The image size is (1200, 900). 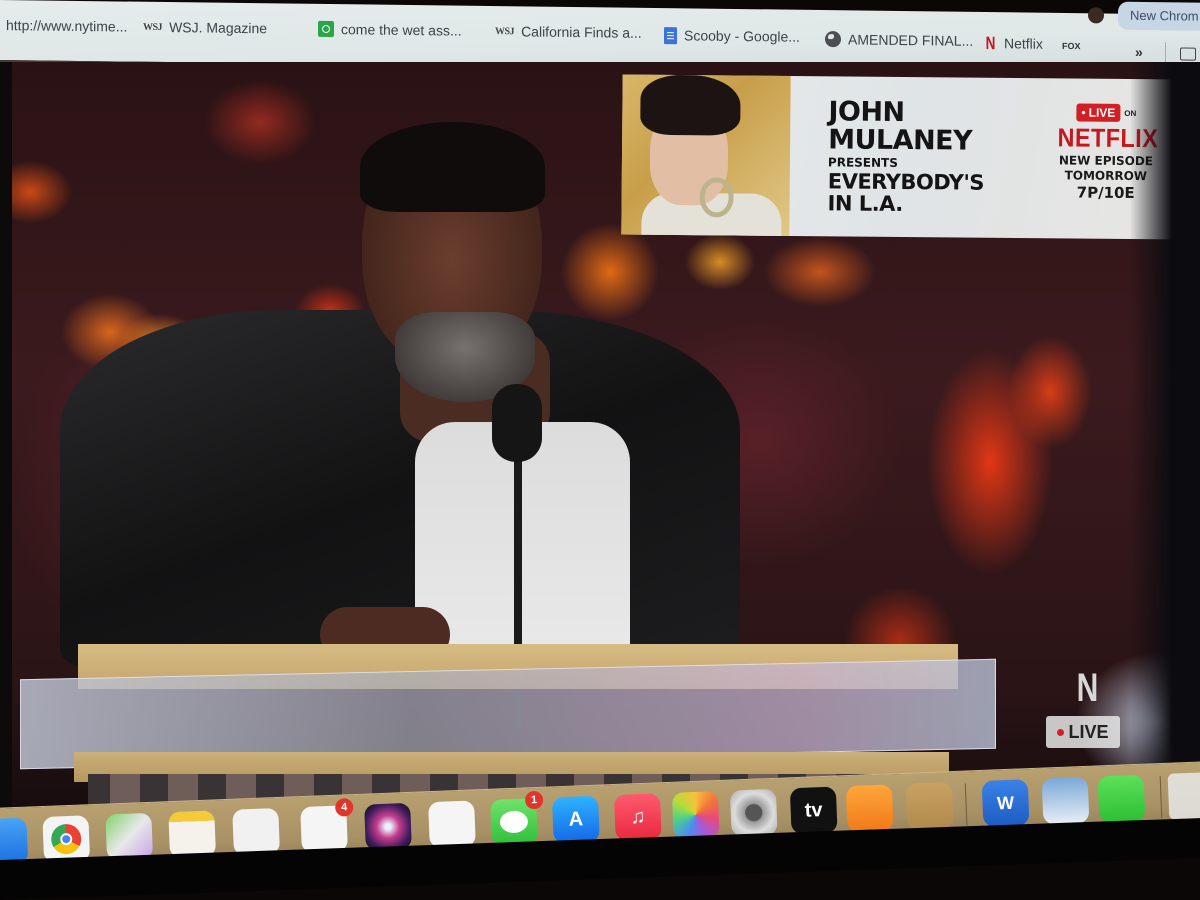 What do you see at coordinates (753, 812) in the screenshot?
I see `dock-app-settings` at bounding box center [753, 812].